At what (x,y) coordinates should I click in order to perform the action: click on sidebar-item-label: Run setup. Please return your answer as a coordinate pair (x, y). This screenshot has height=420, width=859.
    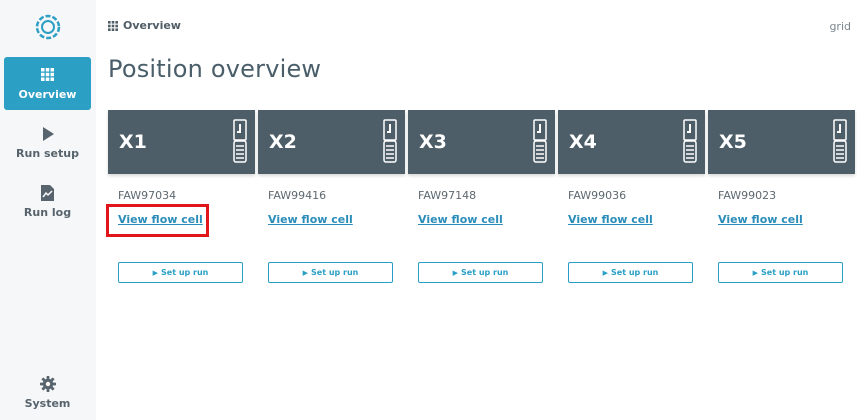
    Looking at the image, I should click on (47, 153).